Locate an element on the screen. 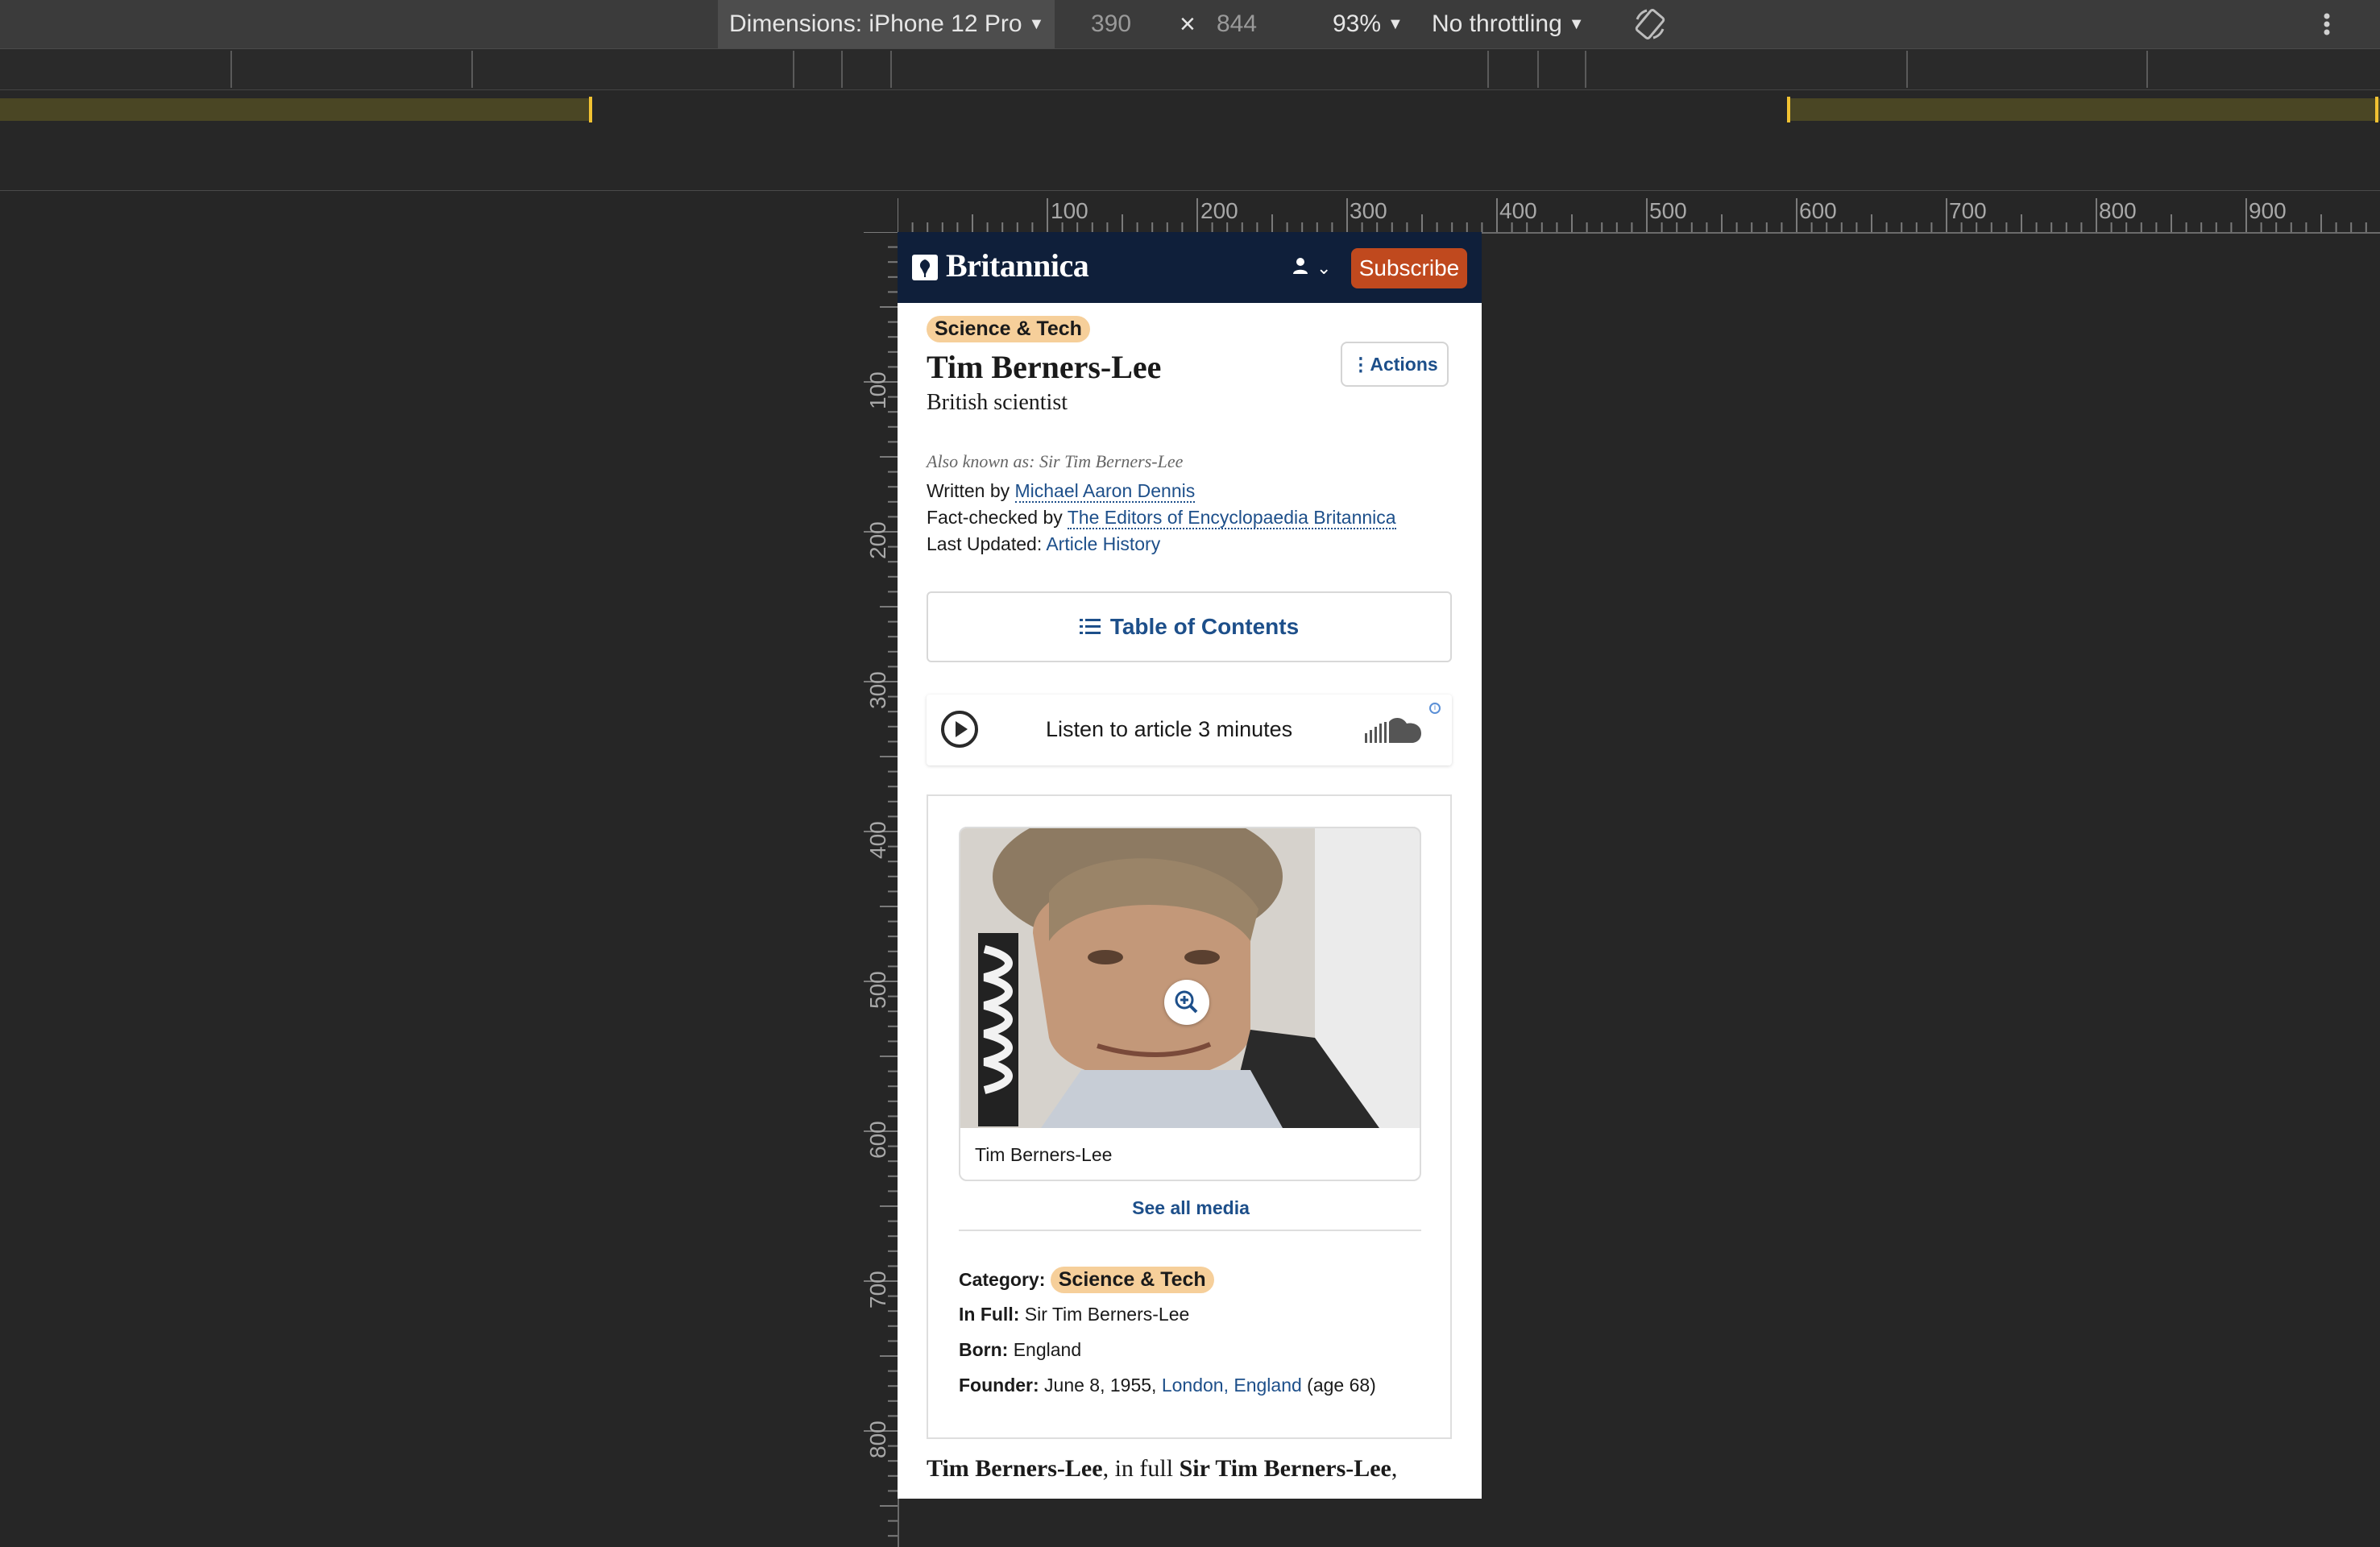 This screenshot has height=1547, width=2380. ruler-label: 700 is located at coordinates (1968, 210).